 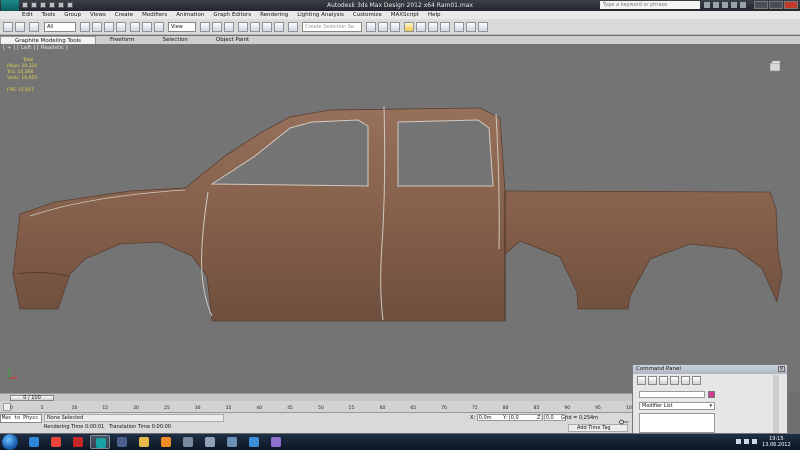 I want to click on trackbar-tick-label: 95, so click(x=598, y=408).